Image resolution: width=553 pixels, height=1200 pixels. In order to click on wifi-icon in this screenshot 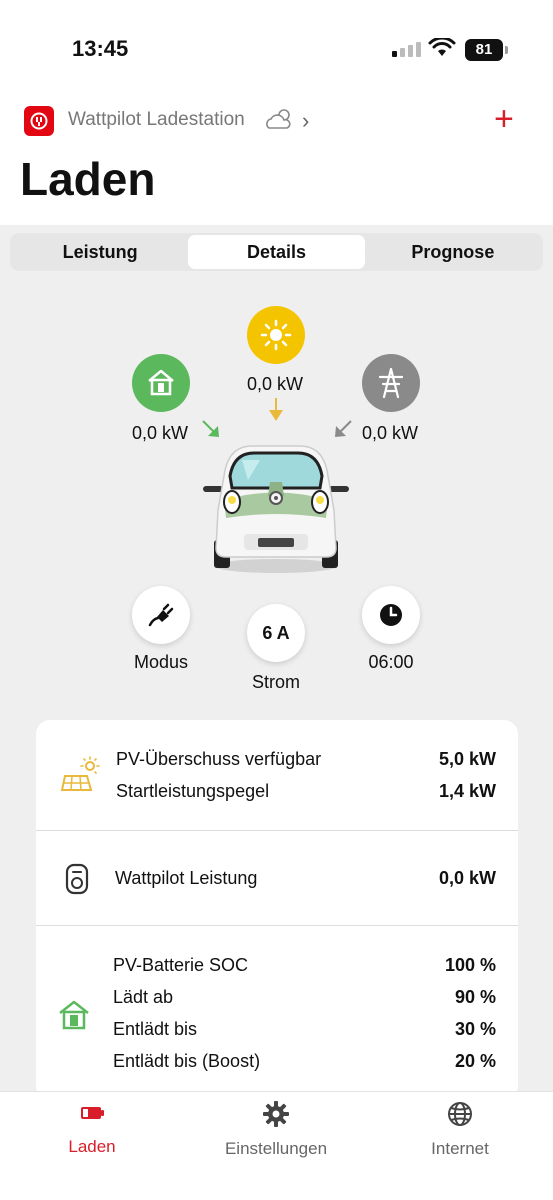, I will do `click(442, 47)`.